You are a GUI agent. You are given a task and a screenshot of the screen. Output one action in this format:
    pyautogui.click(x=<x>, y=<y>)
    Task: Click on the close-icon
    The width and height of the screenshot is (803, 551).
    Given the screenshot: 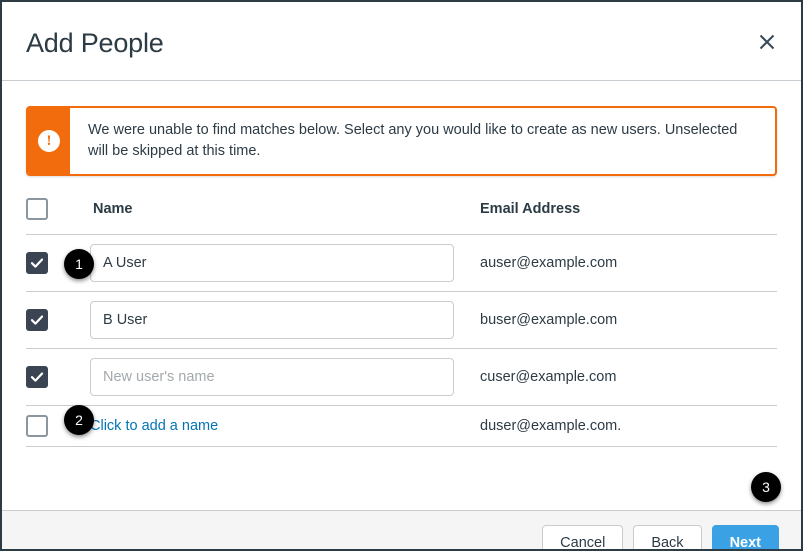 What is the action you would take?
    pyautogui.click(x=767, y=42)
    